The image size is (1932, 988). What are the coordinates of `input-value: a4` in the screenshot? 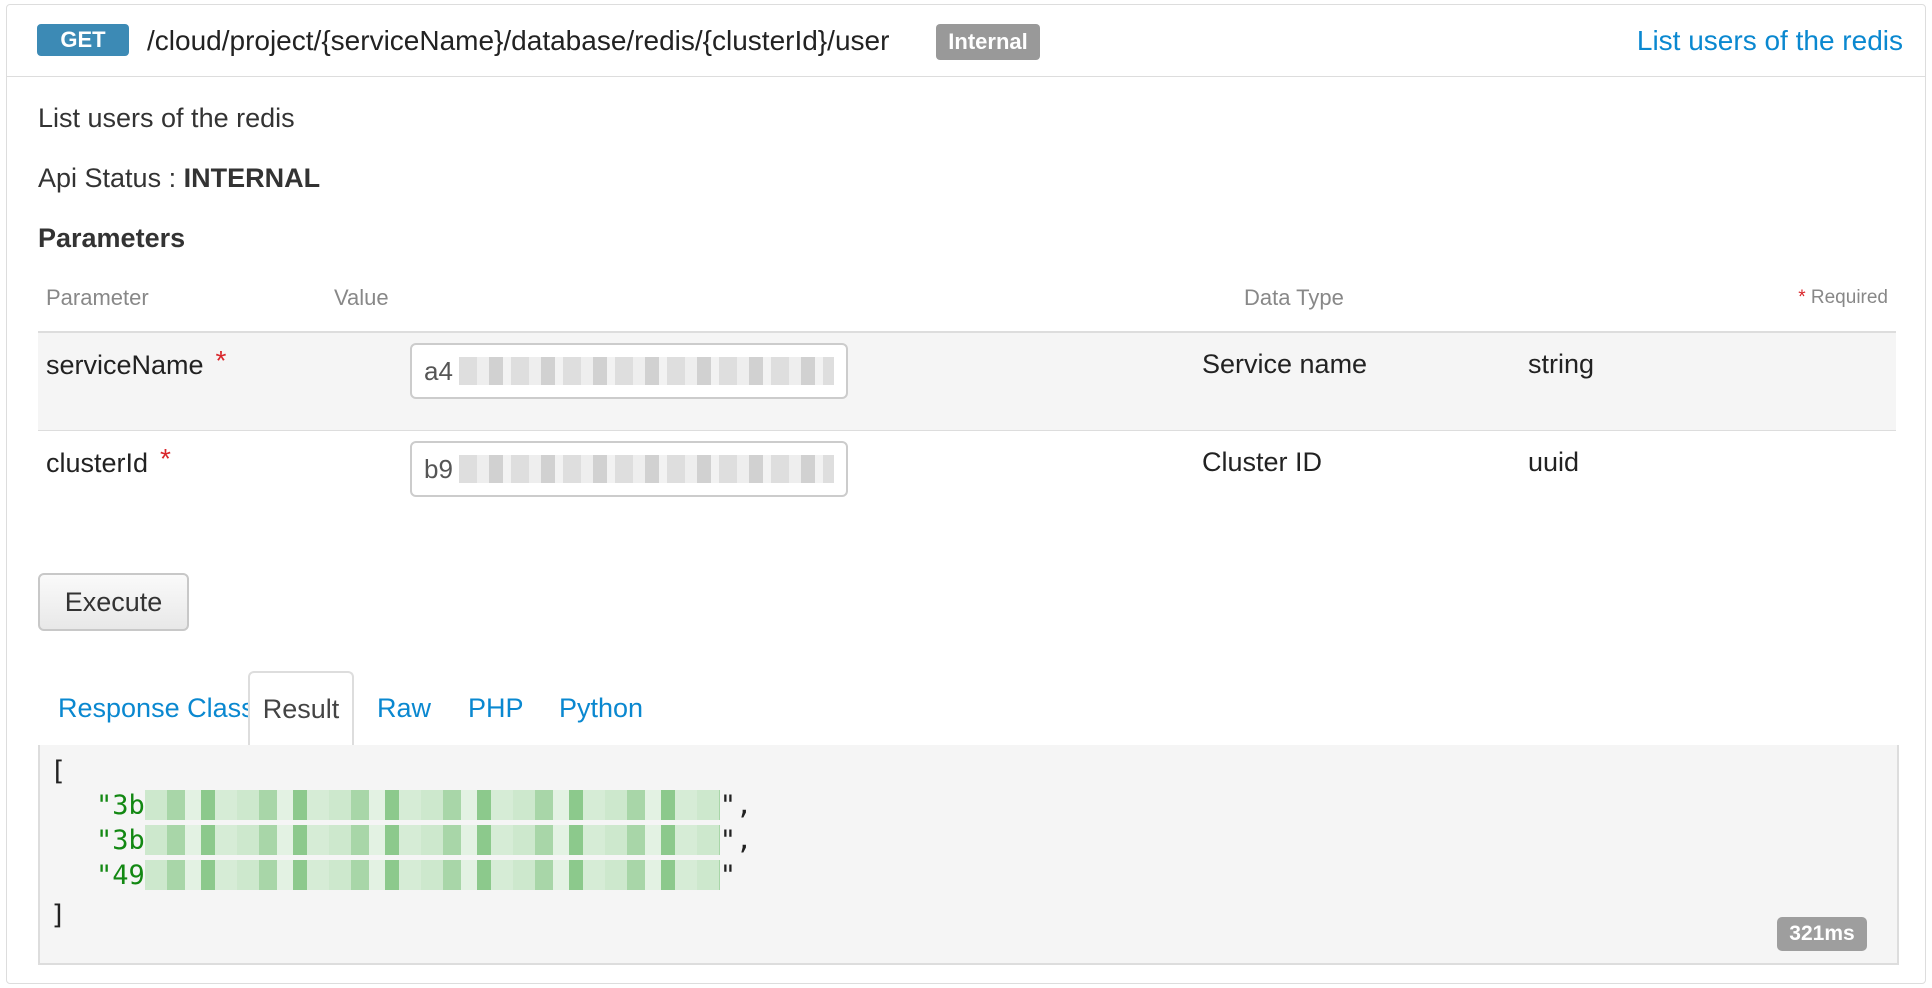 It's located at (438, 370).